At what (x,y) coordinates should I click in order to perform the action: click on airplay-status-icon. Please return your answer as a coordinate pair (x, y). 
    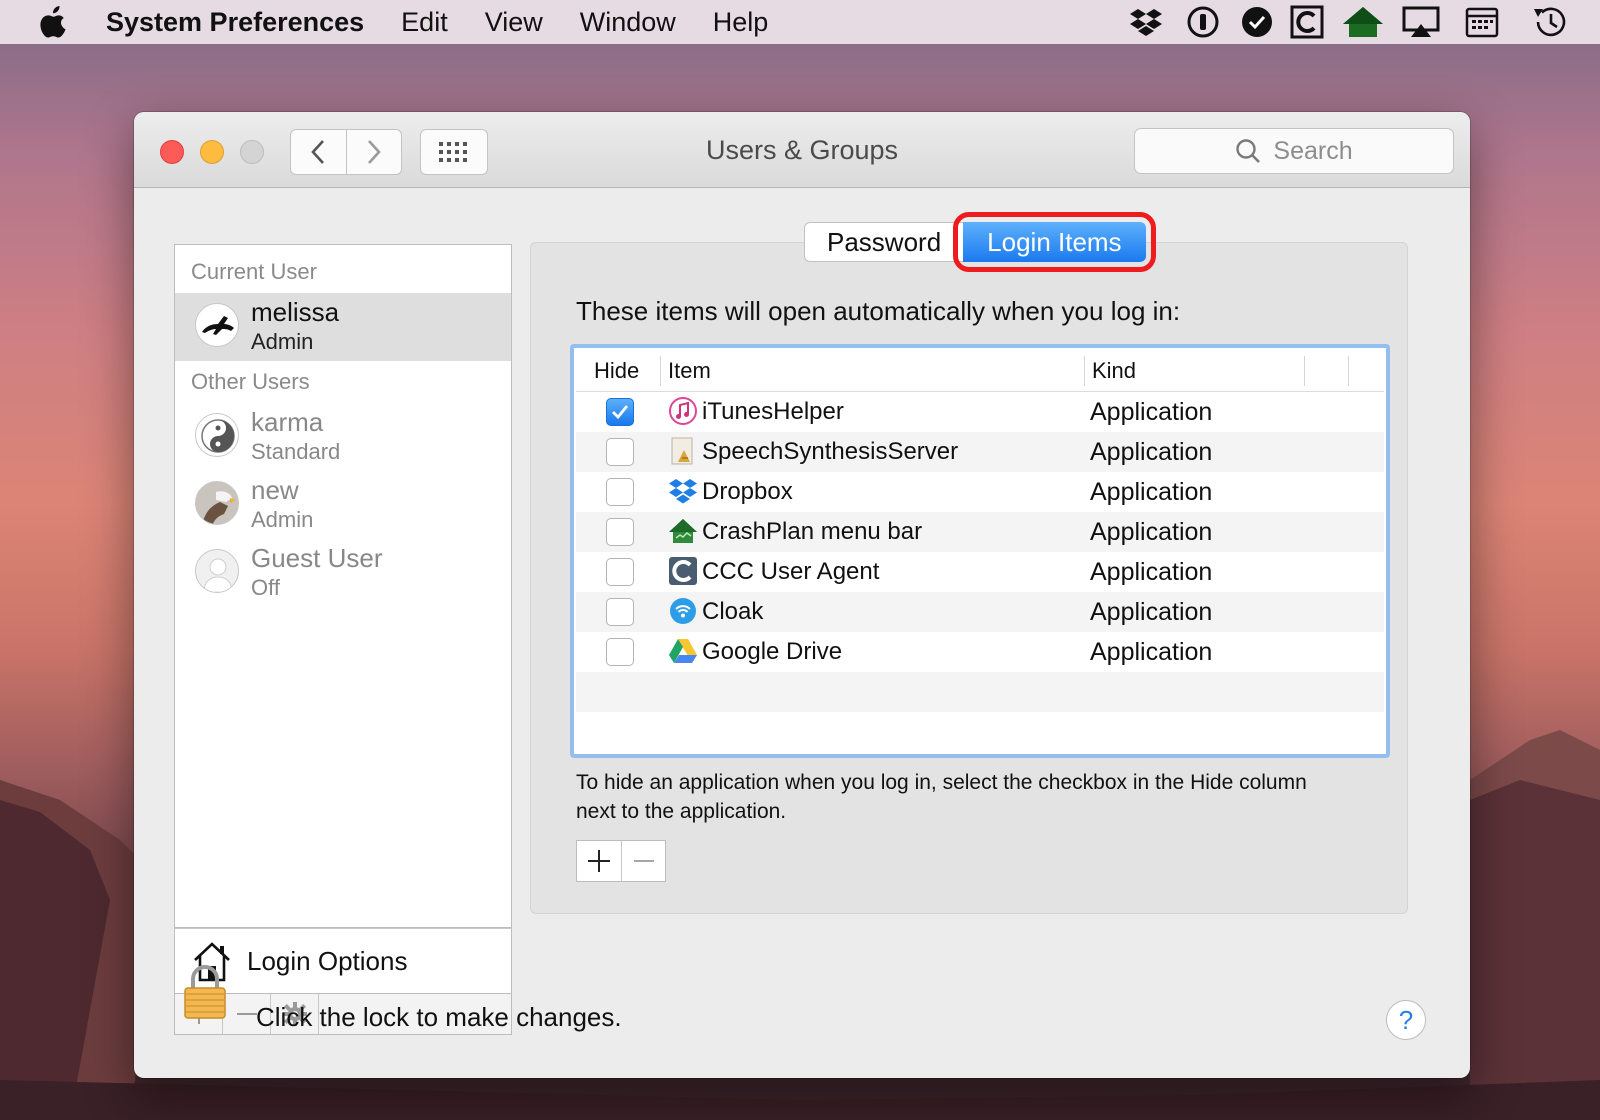
    Looking at the image, I should click on (1421, 22).